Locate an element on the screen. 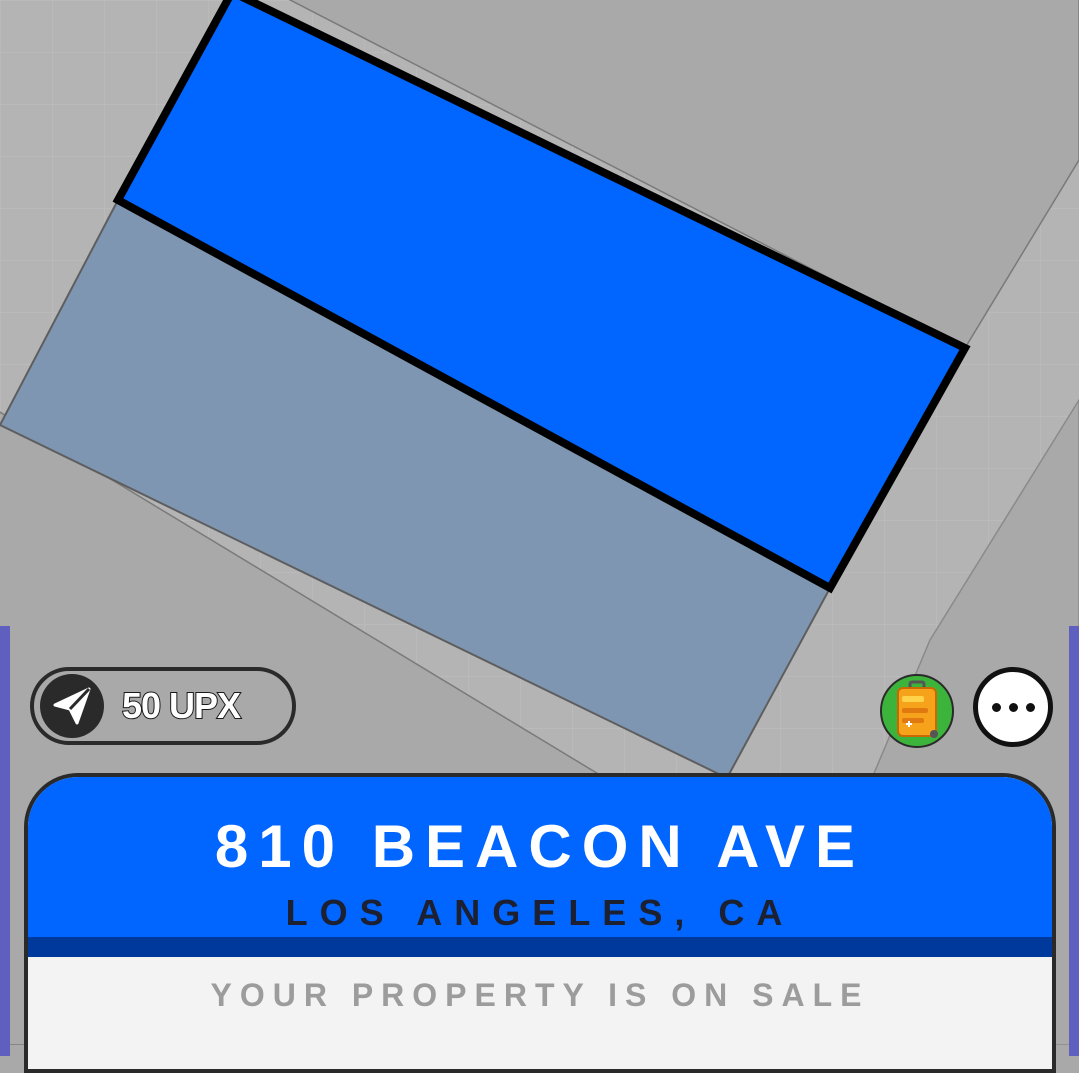 This screenshot has width=1079, height=1073. property-address: 810 BEACON AVE is located at coordinates (540, 846).